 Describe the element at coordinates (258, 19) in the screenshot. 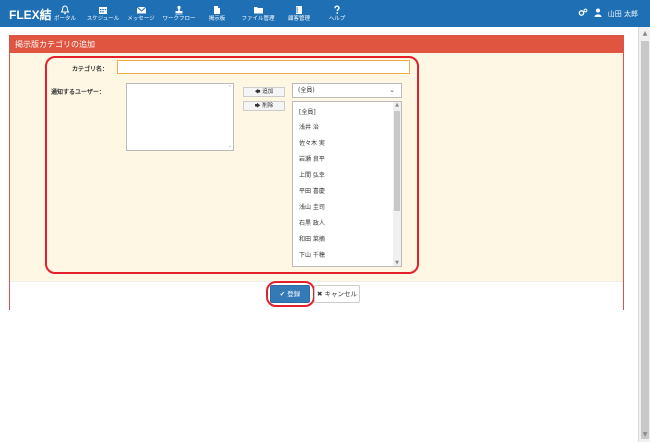

I see `nav-file-management-label: ファイル管理` at that location.